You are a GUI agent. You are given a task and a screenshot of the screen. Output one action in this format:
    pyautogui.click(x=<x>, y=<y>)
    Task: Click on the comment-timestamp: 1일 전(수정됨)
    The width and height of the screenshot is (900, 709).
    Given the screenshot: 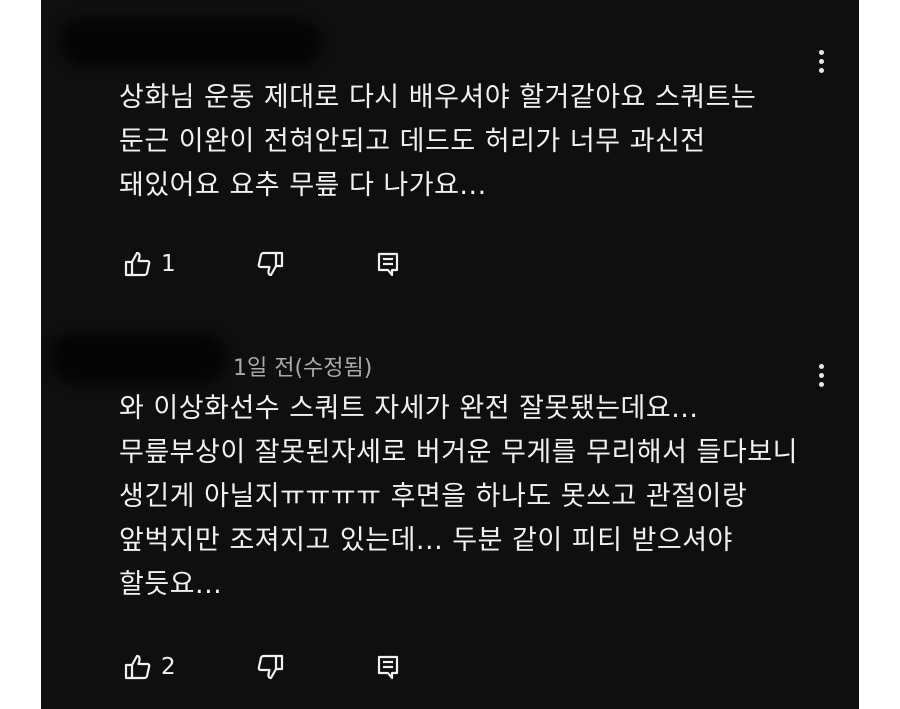 What is the action you would take?
    pyautogui.click(x=303, y=368)
    